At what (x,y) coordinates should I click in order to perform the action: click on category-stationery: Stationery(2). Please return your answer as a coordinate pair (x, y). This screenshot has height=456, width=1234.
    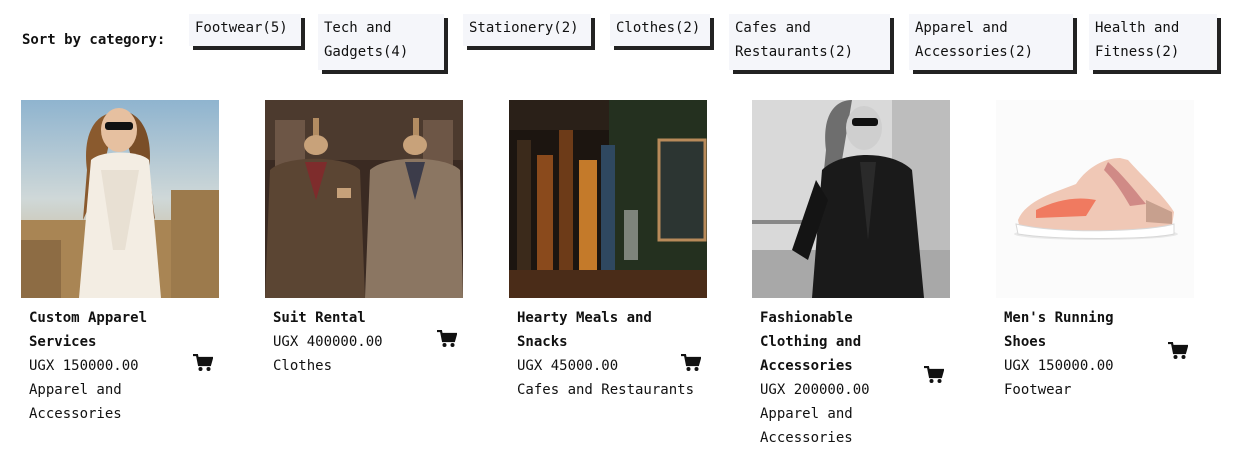
    Looking at the image, I should click on (527, 30).